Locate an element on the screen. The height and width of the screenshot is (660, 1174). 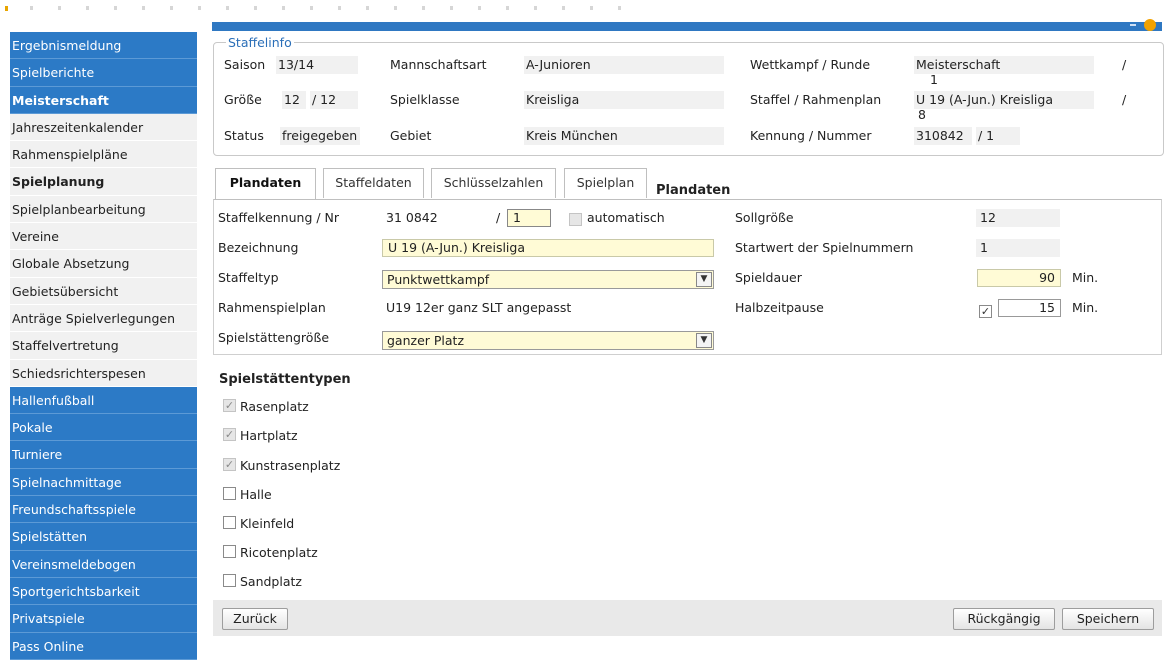
sidebar-item-spielplanbearbeitung: Spielplanbearbeitung is located at coordinates (103, 209).